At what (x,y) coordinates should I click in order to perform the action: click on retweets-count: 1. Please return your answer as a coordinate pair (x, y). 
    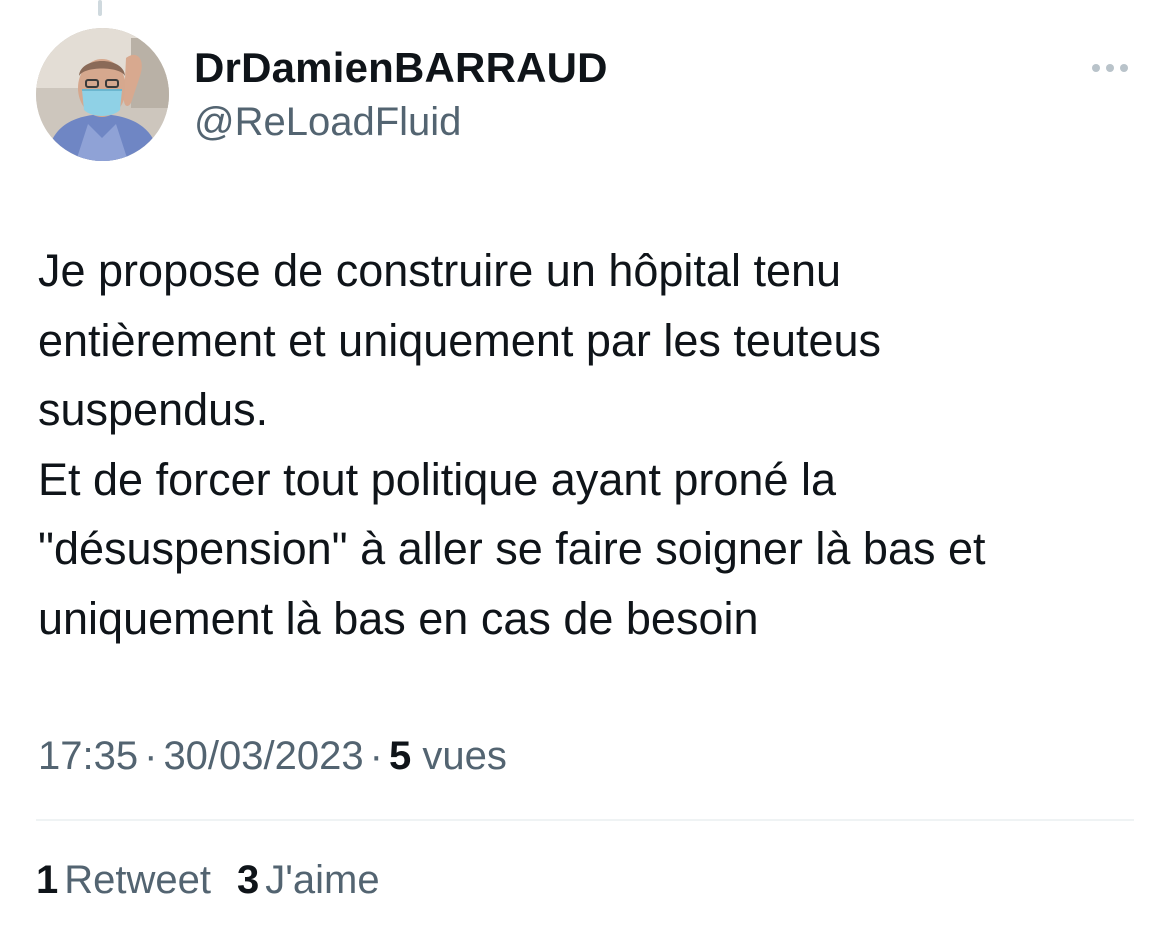
    Looking at the image, I should click on (47, 880).